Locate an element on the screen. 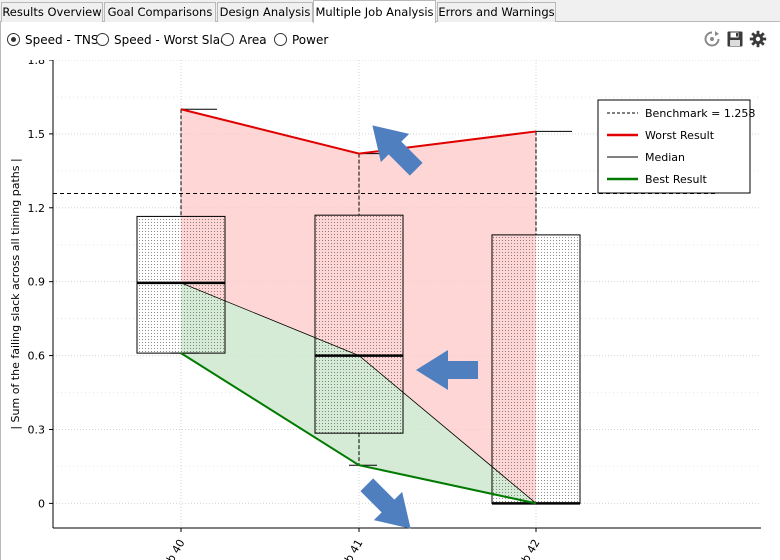 Image resolution: width=780 pixels, height=560 pixels. y-tick-label: 0.9 is located at coordinates (37, 282).